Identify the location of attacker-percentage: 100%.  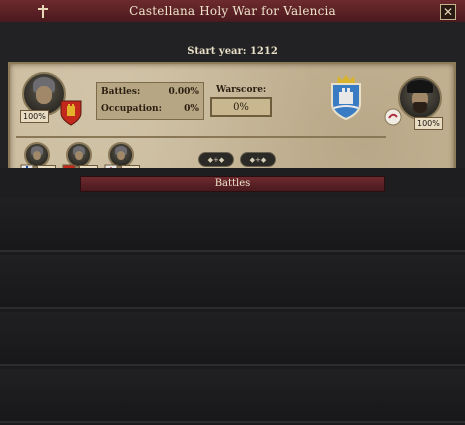
(34, 116).